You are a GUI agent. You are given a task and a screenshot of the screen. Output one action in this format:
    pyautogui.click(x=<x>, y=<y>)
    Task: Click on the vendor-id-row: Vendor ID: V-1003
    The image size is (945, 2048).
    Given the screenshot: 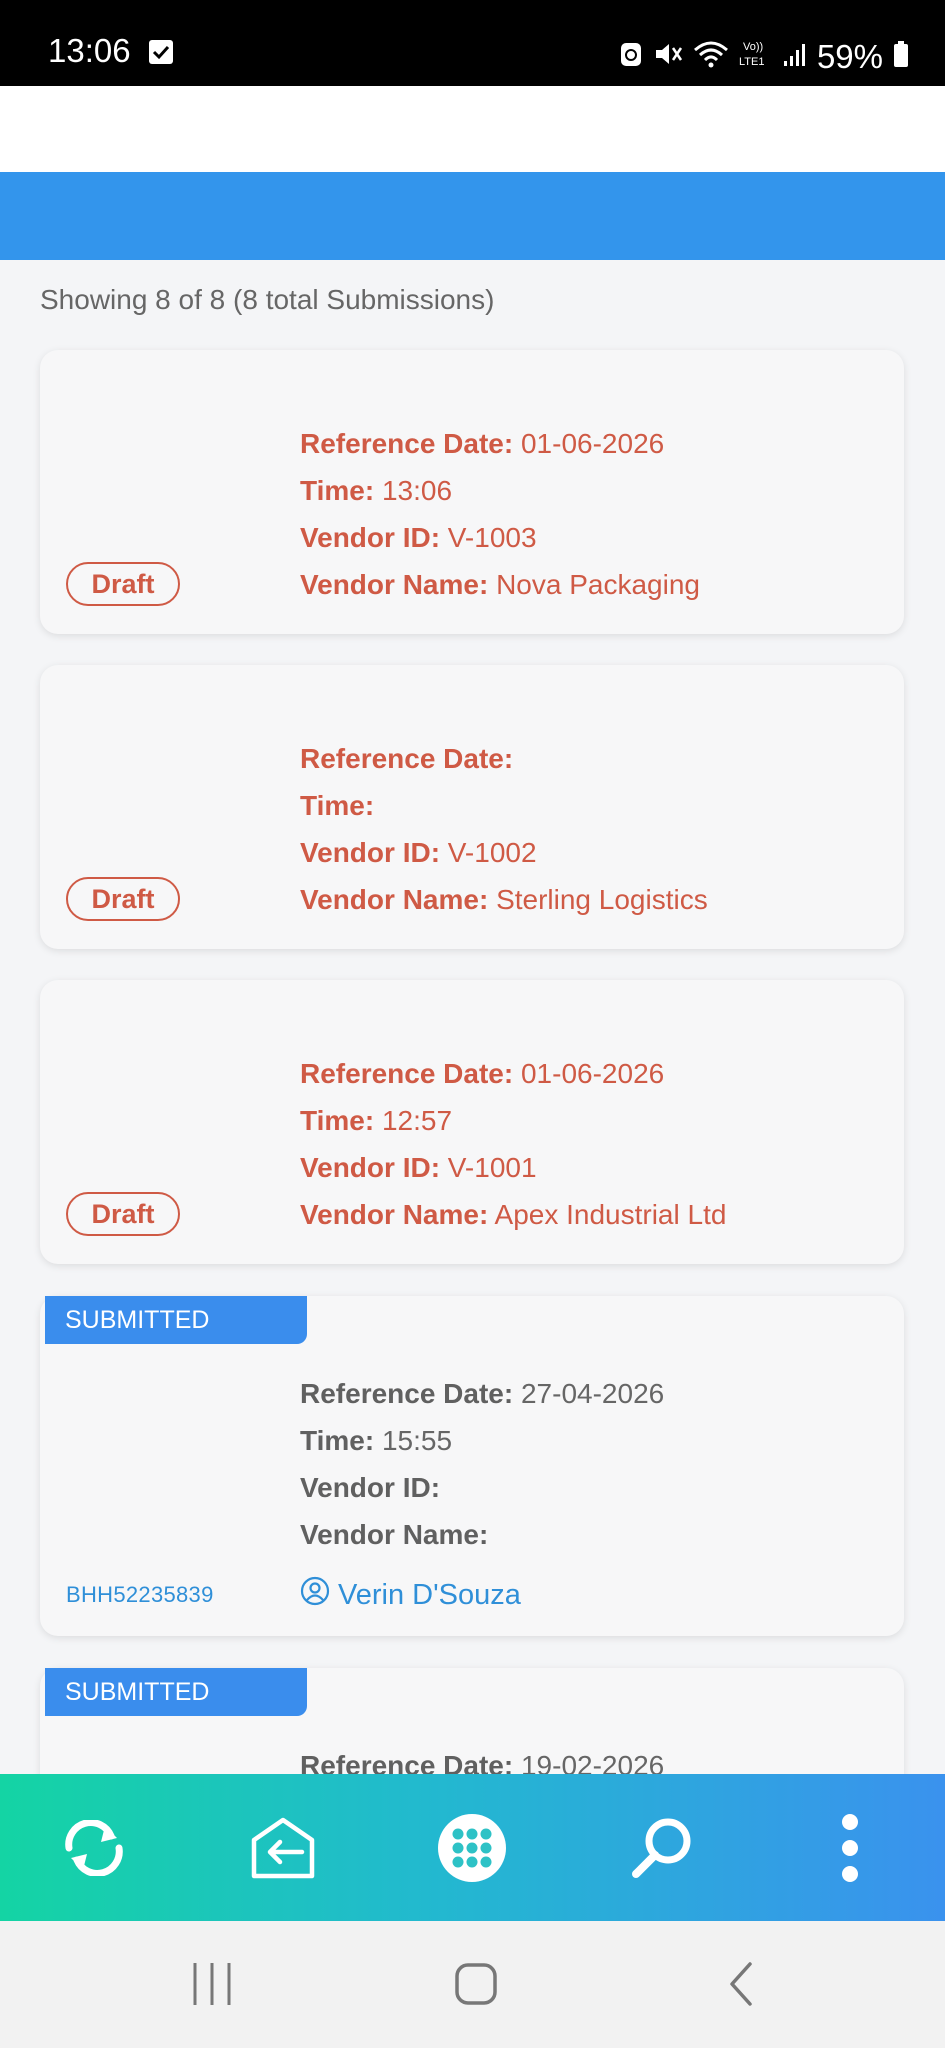 What is the action you would take?
    pyautogui.click(x=500, y=537)
    